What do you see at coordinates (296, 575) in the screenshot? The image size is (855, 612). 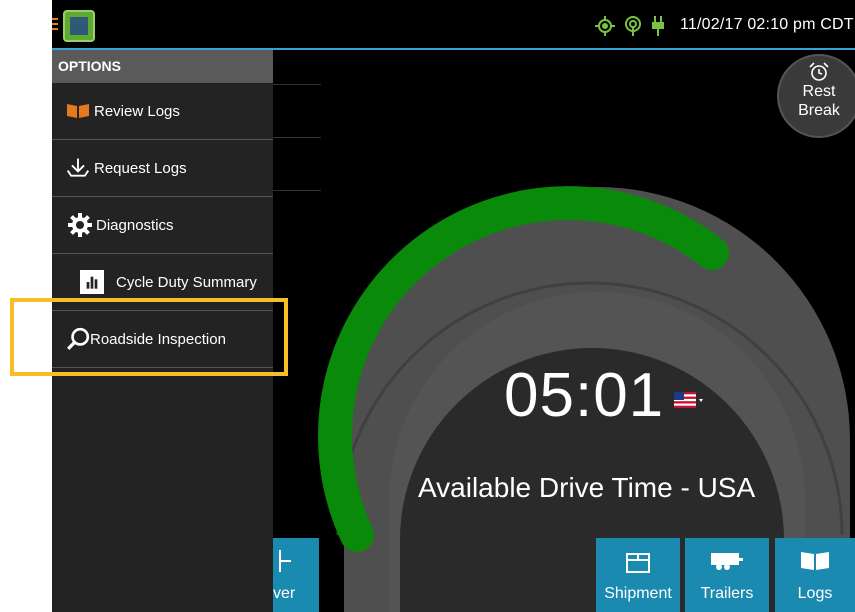 I see `driver-button-partial: ver` at bounding box center [296, 575].